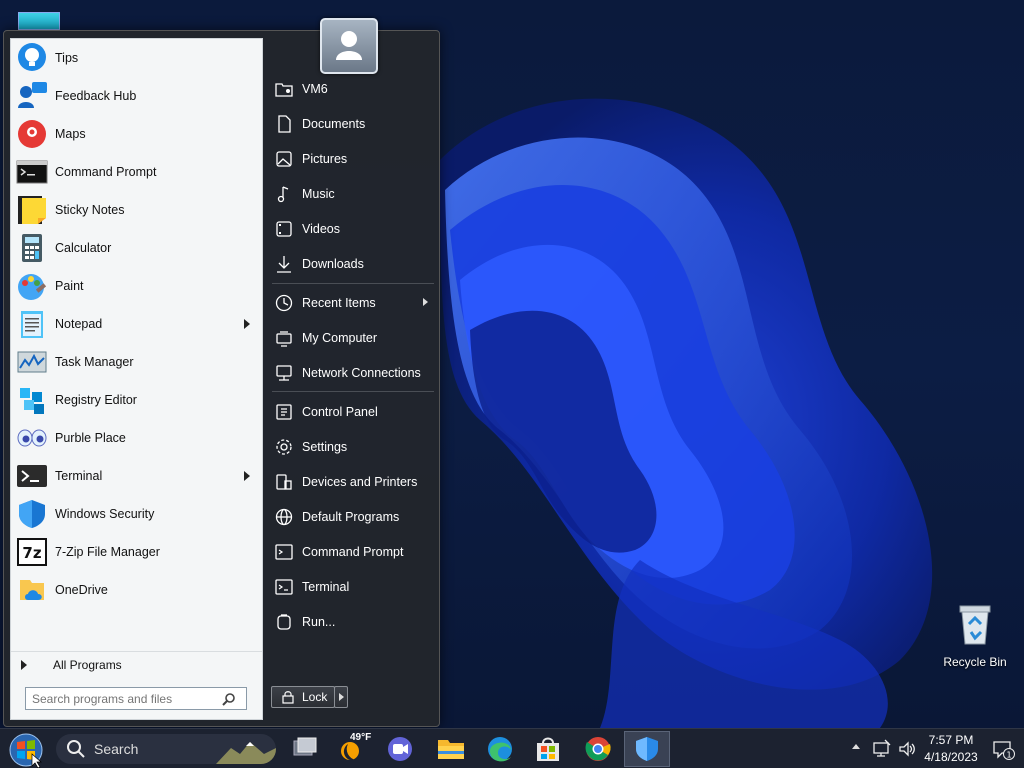 The height and width of the screenshot is (768, 1024). I want to click on place-terminal: Terminal, so click(353, 587).